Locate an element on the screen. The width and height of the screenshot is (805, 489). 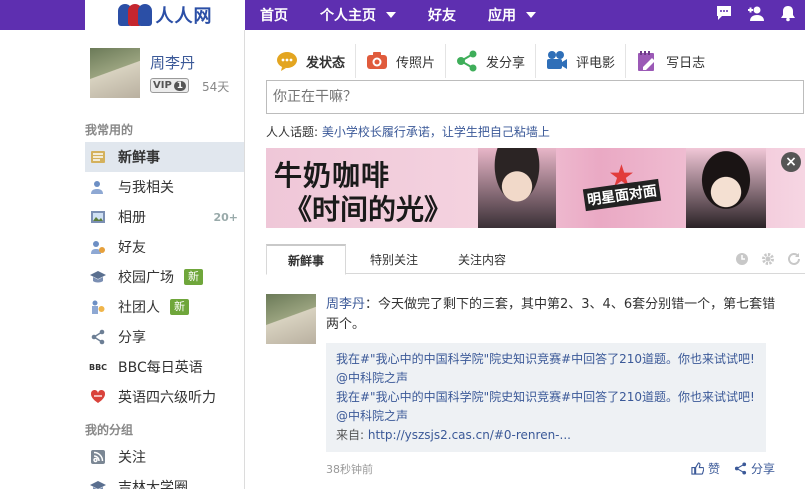
english-listening-icon is located at coordinates (98, 397).